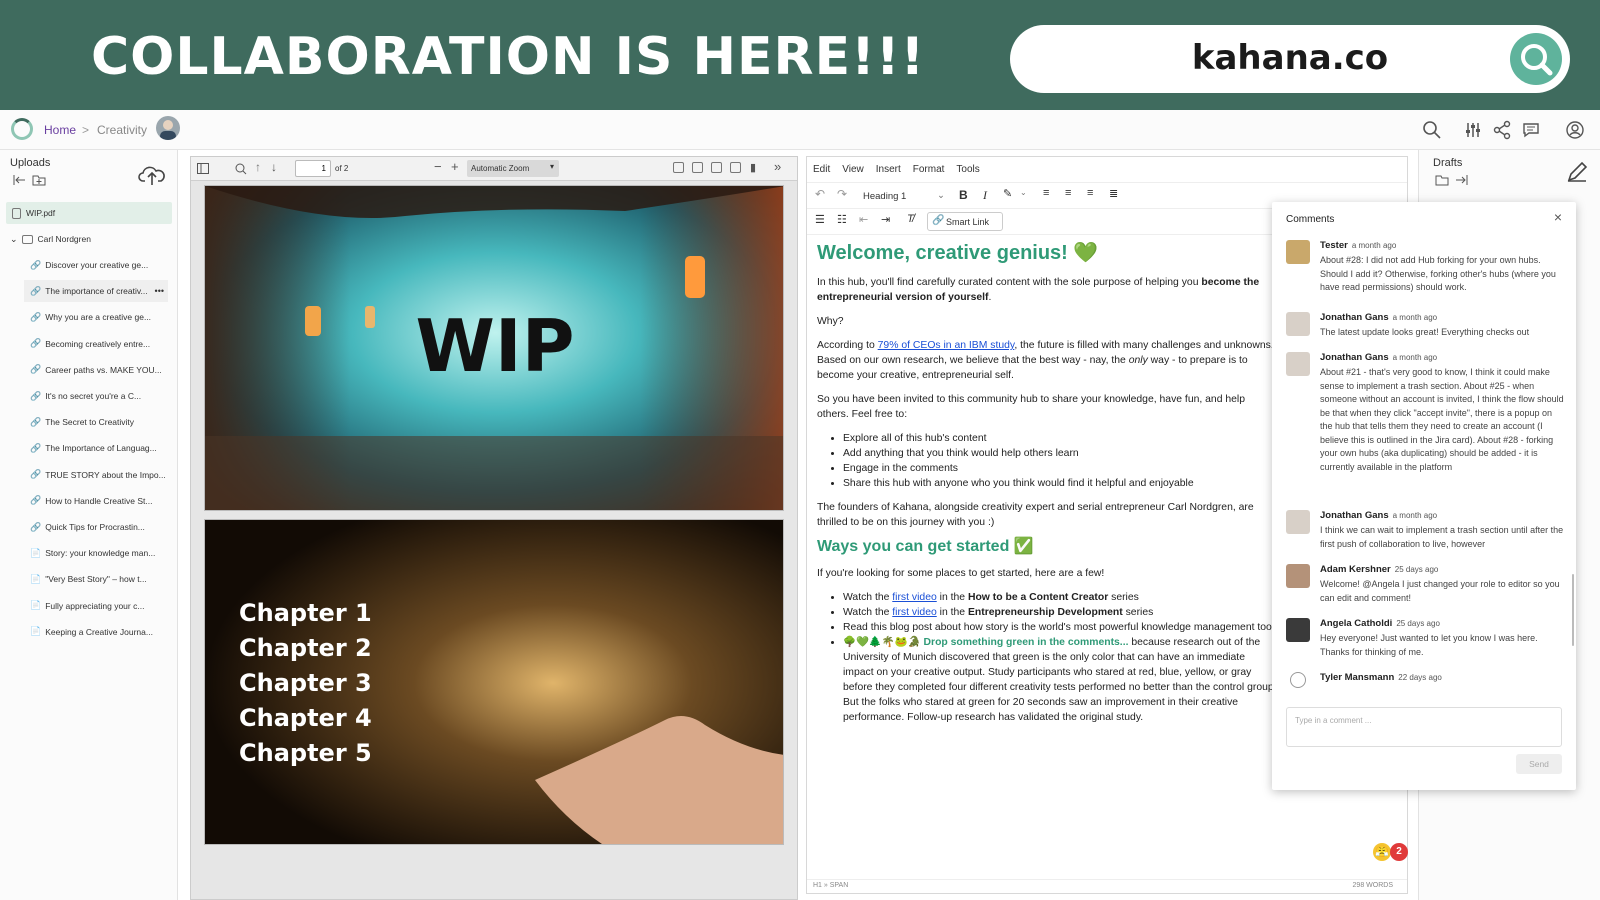  What do you see at coordinates (274, 167) in the screenshot?
I see `next-page-icon: ↓` at bounding box center [274, 167].